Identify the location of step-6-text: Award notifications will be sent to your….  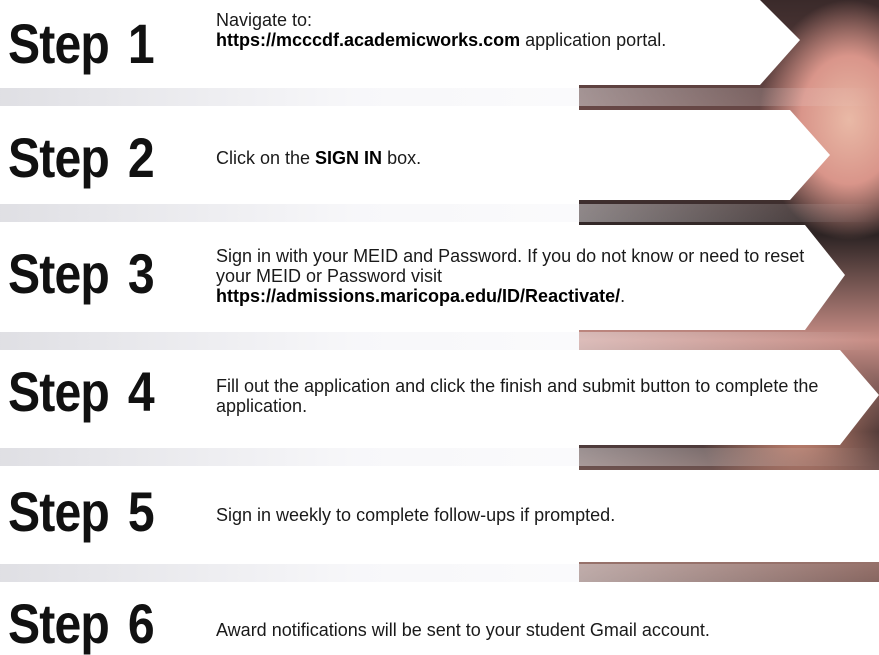
(463, 630).